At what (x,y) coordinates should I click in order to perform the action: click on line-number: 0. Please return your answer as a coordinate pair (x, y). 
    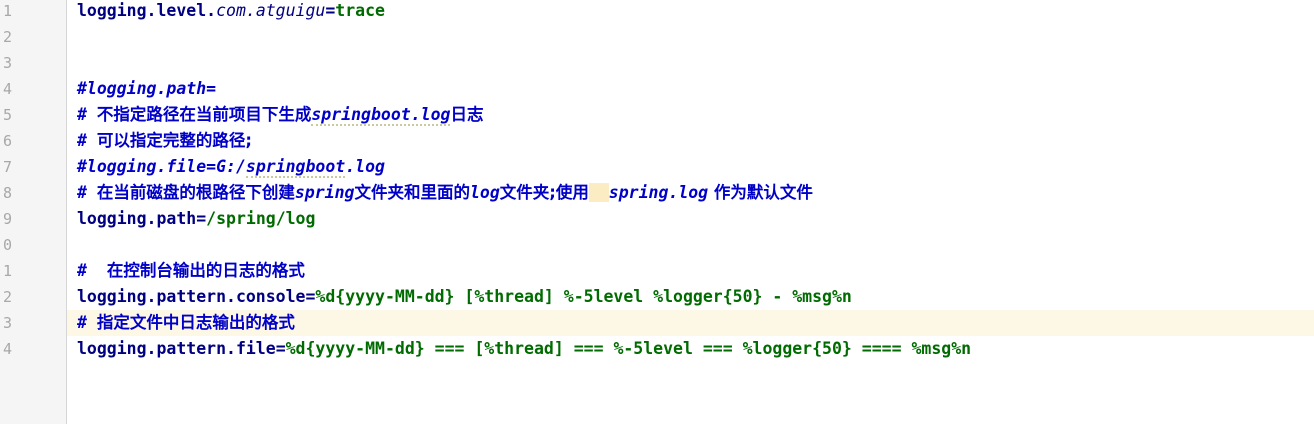
    Looking at the image, I should click on (7, 245).